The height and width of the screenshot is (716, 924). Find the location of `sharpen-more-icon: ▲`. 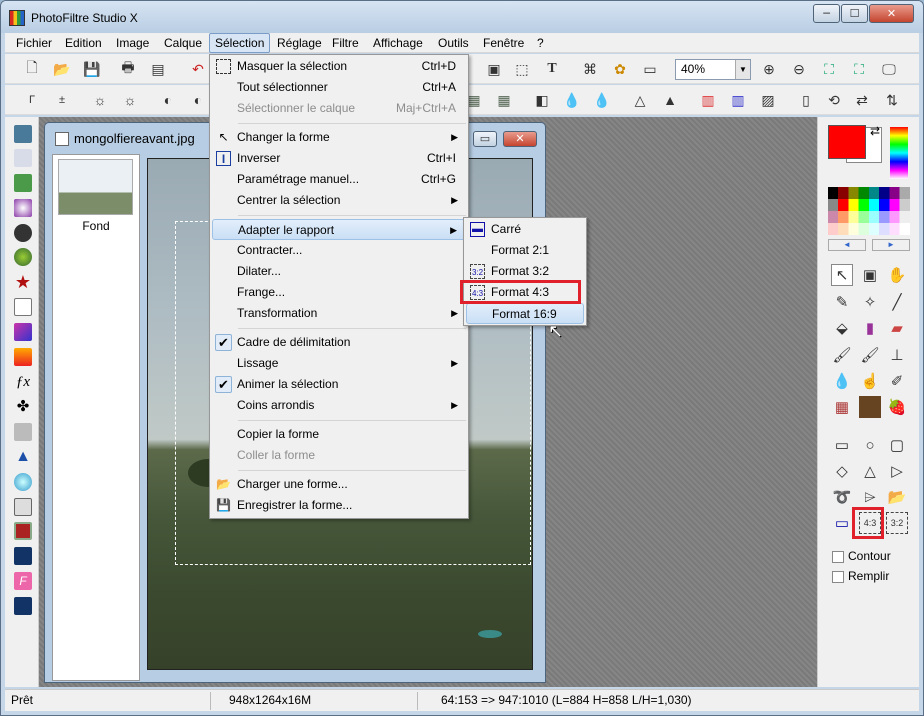

sharpen-more-icon: ▲ is located at coordinates (670, 100).